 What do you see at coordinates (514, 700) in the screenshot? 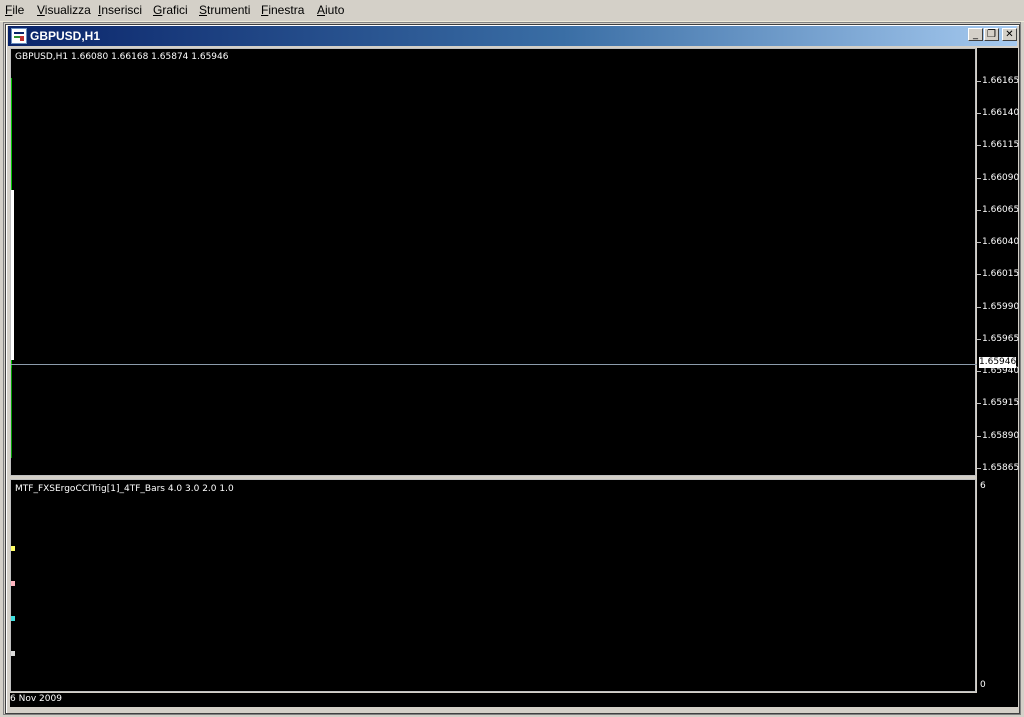
I see `time-axis: 6 Nov 2009` at bounding box center [514, 700].